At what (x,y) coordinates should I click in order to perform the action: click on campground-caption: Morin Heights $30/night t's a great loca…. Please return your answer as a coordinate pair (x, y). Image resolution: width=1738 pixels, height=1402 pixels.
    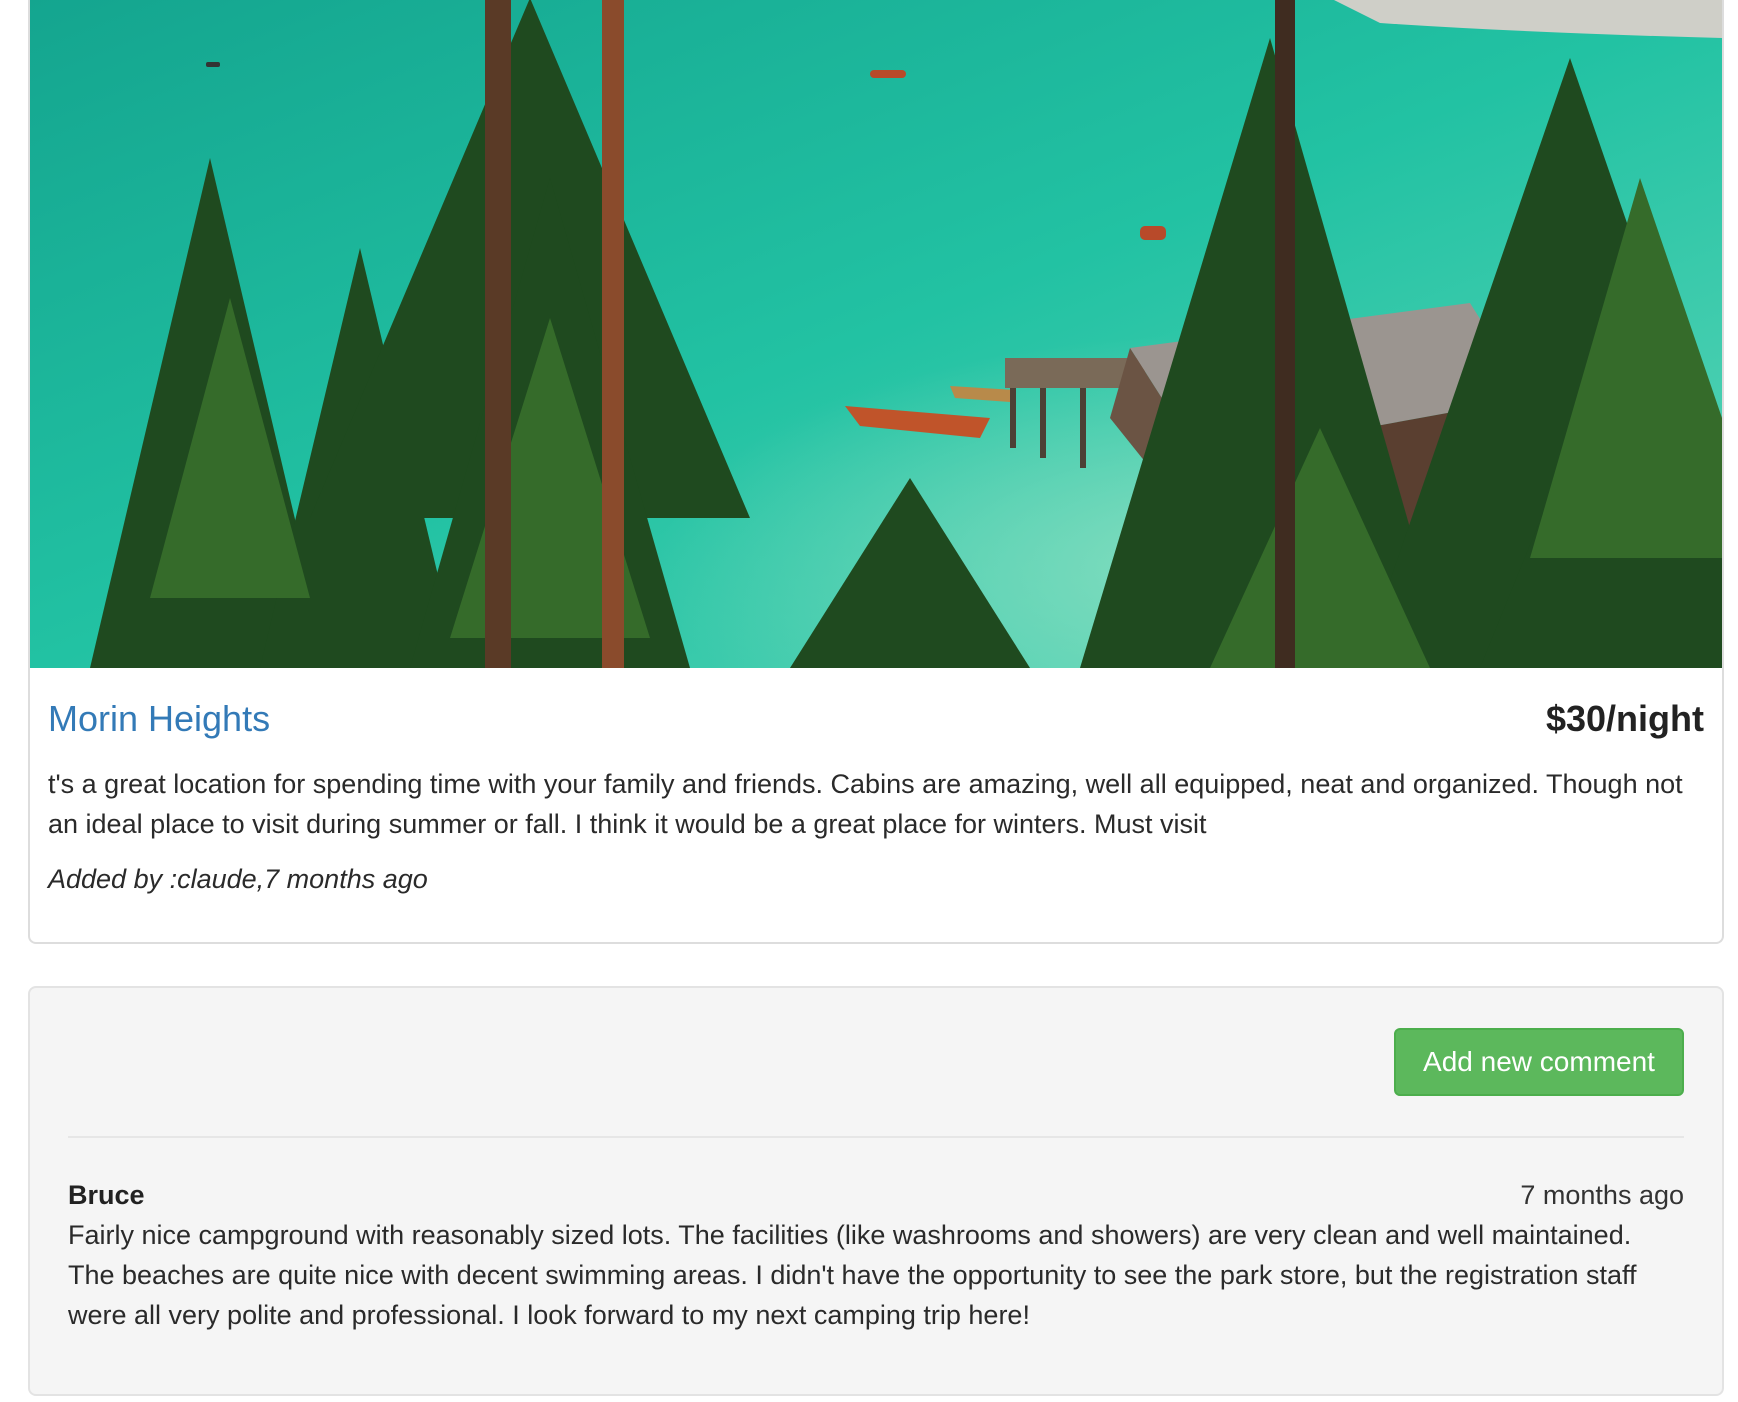
    Looking at the image, I should click on (876, 796).